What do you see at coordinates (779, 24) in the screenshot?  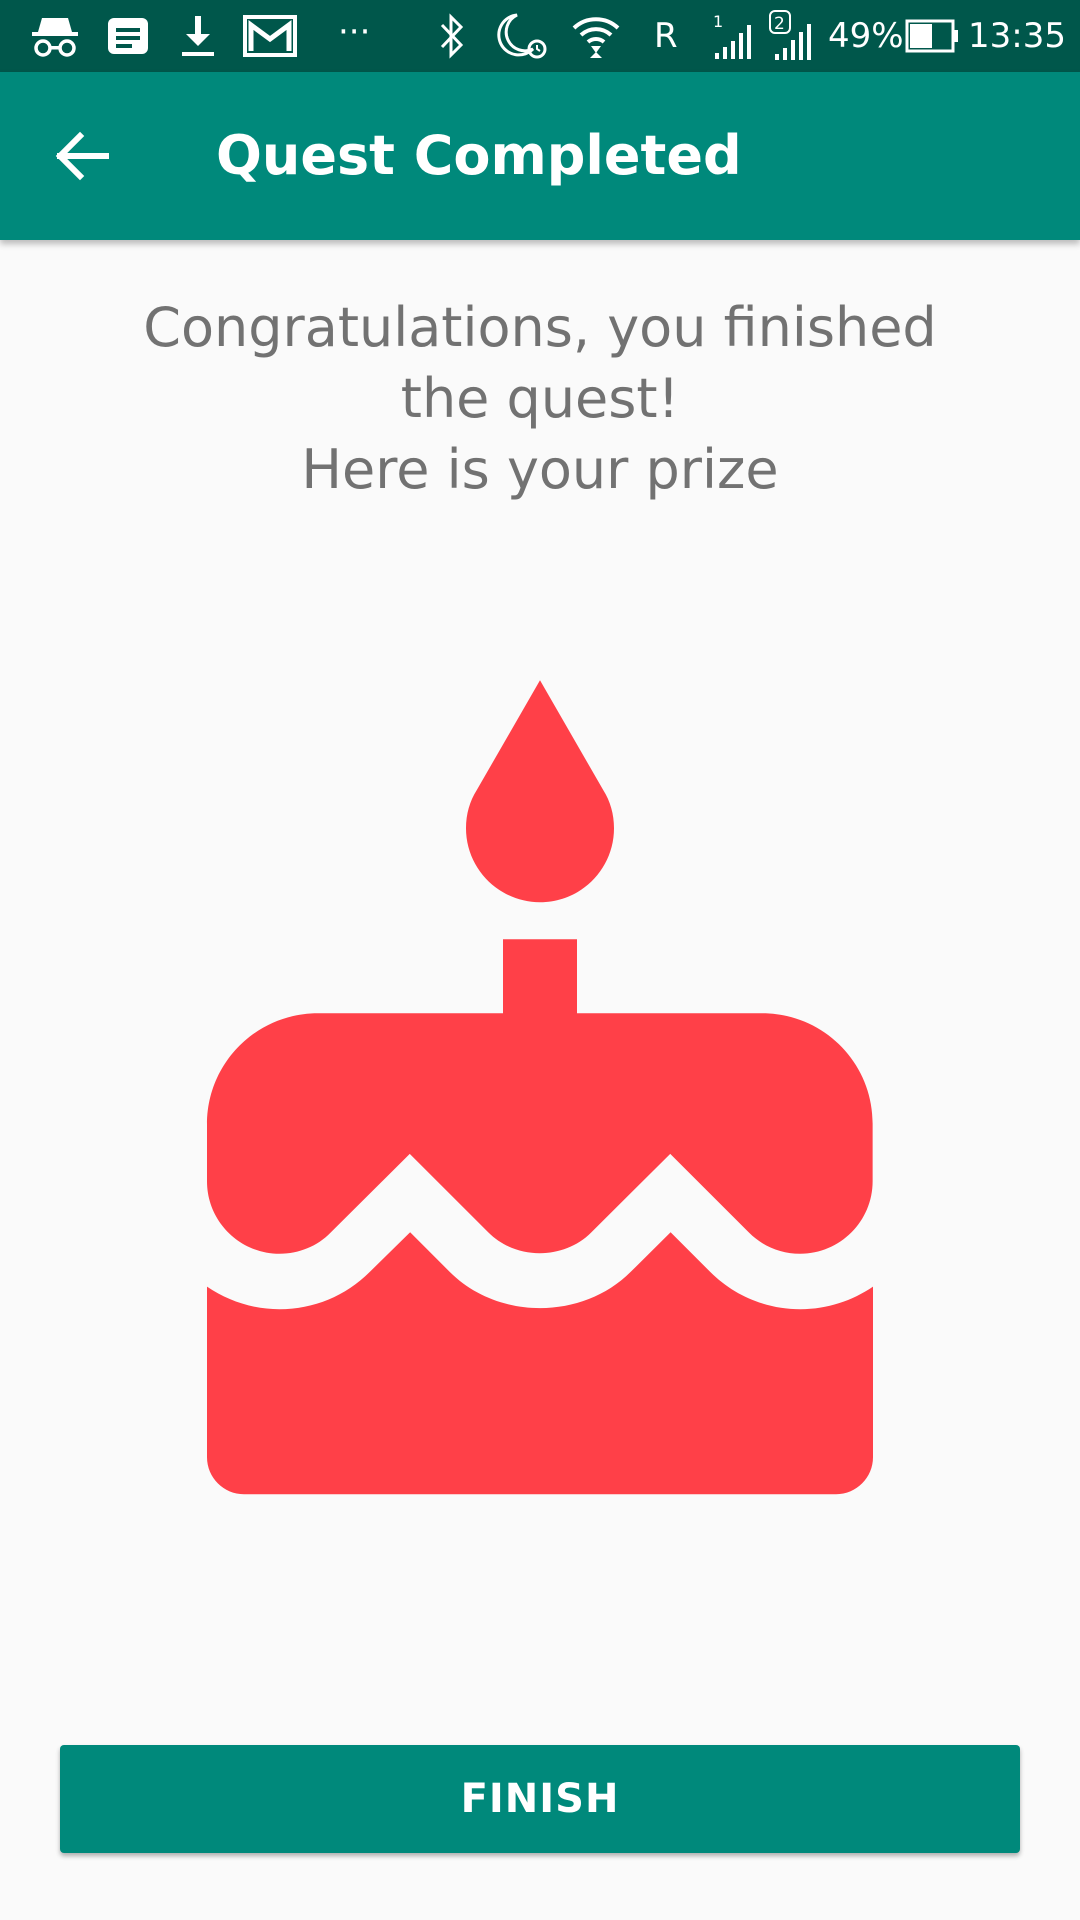 I see `sim2-label: 2` at bounding box center [779, 24].